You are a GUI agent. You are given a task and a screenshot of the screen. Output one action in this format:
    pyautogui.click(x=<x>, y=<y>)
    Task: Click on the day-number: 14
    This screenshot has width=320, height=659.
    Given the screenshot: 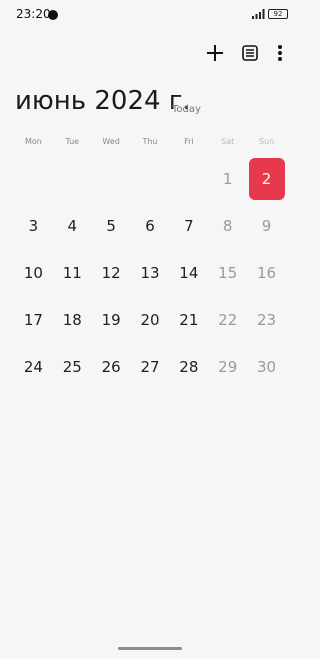 What is the action you would take?
    pyautogui.click(x=189, y=272)
    